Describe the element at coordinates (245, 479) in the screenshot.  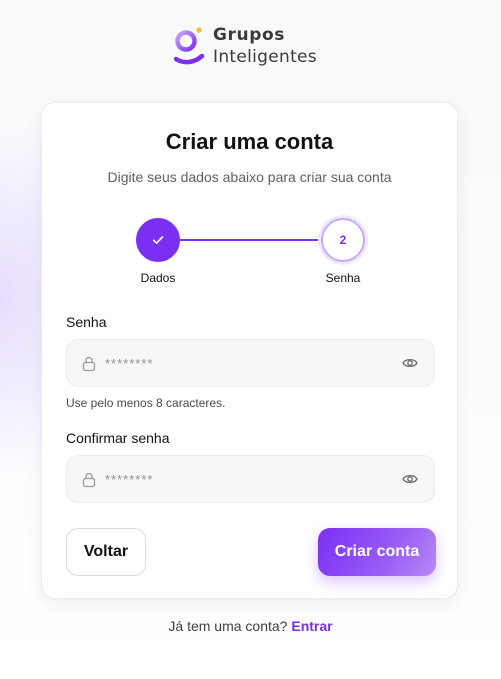
I see `confirm-password-input` at that location.